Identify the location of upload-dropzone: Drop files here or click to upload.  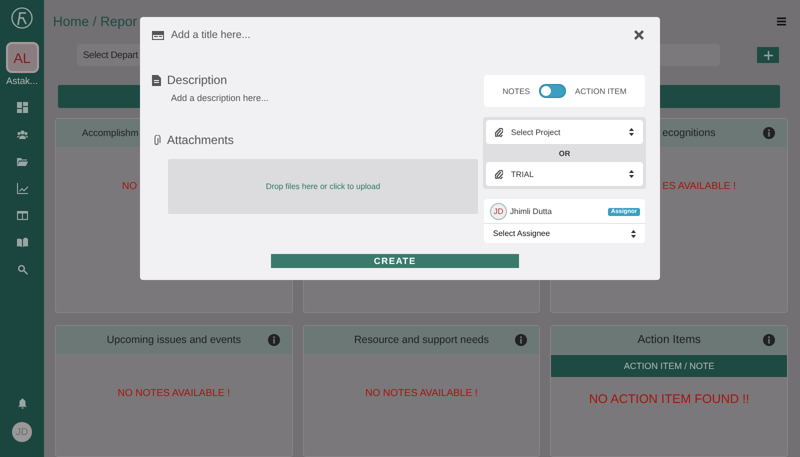
(323, 186).